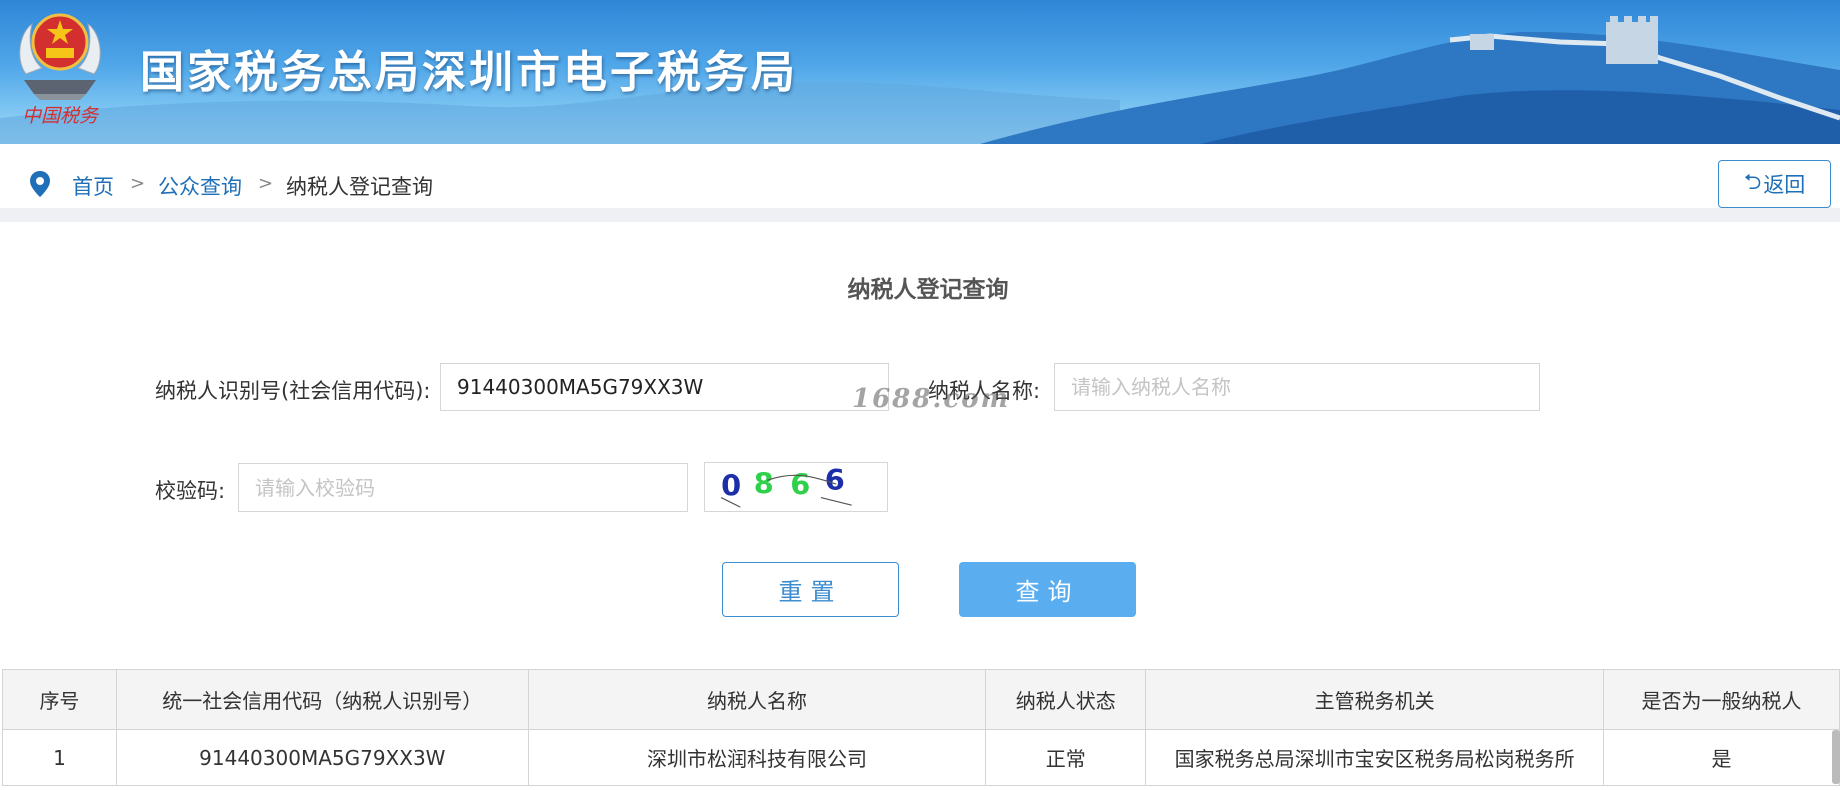 This screenshot has height=790, width=1840. Describe the element at coordinates (731, 486) in the screenshot. I see `svg-text: 0` at that location.